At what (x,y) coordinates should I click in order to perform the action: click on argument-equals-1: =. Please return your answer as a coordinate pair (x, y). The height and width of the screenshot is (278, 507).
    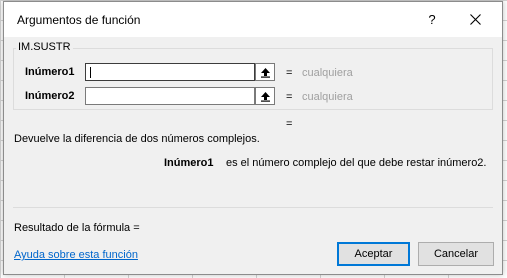
    Looking at the image, I should click on (289, 73).